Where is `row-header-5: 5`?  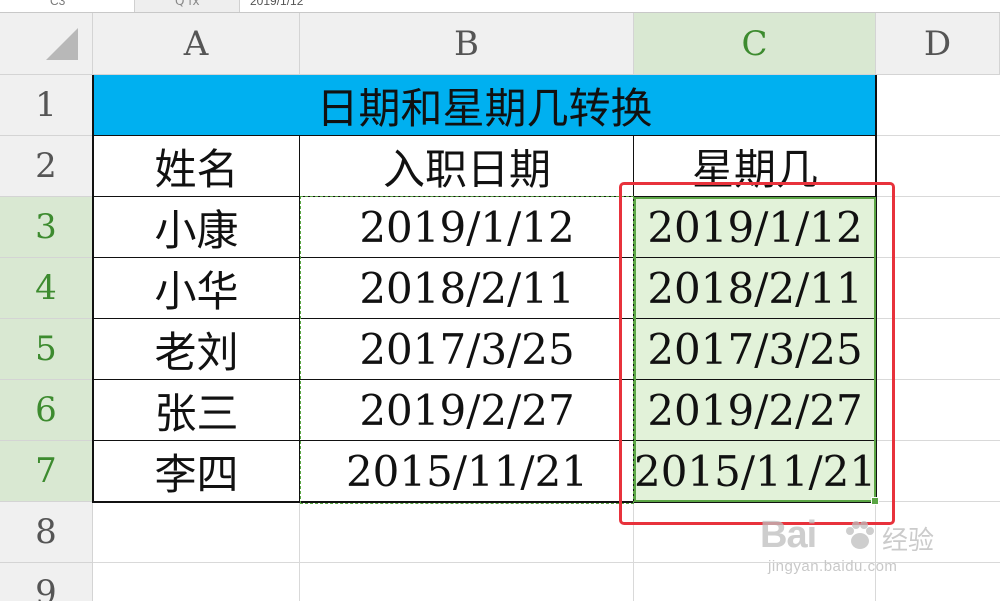 row-header-5: 5 is located at coordinates (46, 349).